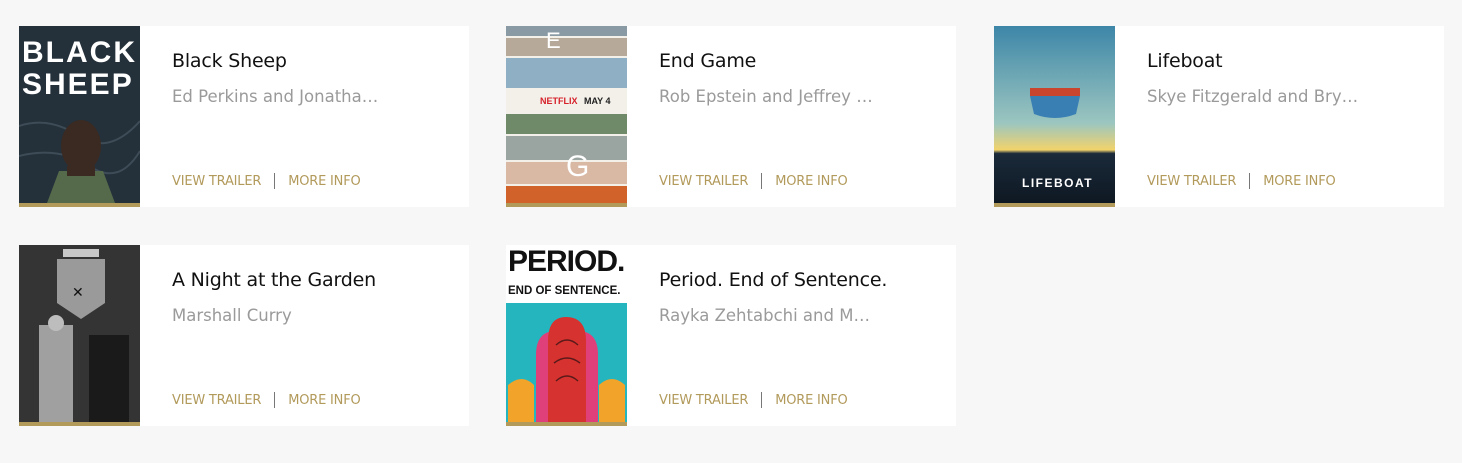 Image resolution: width=1462 pixels, height=463 pixels. What do you see at coordinates (232, 315) in the screenshot?
I see `film-credit: Marshall Curry` at bounding box center [232, 315].